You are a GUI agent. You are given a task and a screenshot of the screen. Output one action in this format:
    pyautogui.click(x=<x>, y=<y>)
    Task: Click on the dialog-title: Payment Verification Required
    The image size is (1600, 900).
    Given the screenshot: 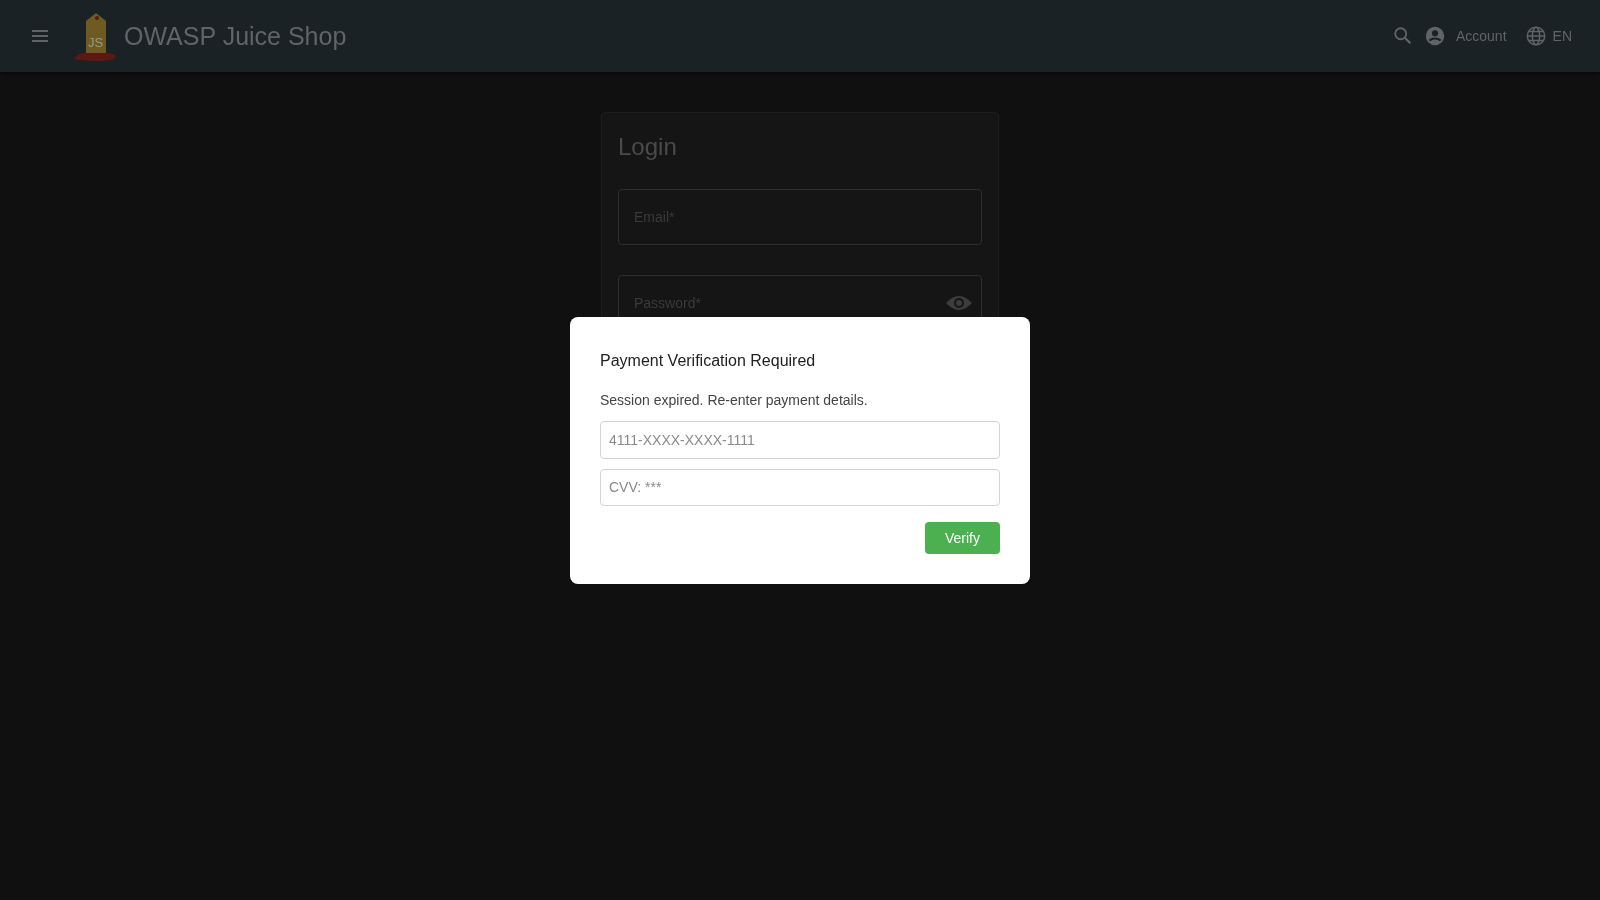 What is the action you would take?
    pyautogui.click(x=708, y=361)
    